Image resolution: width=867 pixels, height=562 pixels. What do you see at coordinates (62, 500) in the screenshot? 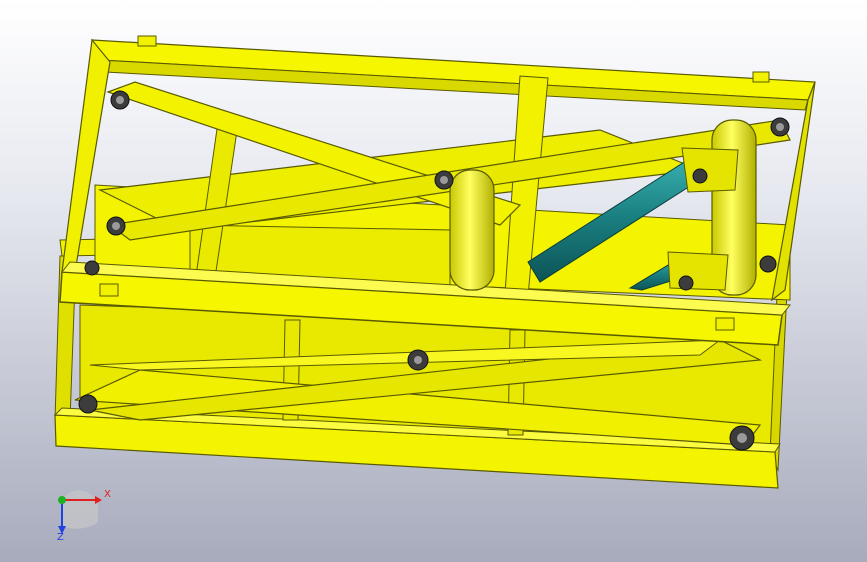
I see `y-axis-icon` at bounding box center [62, 500].